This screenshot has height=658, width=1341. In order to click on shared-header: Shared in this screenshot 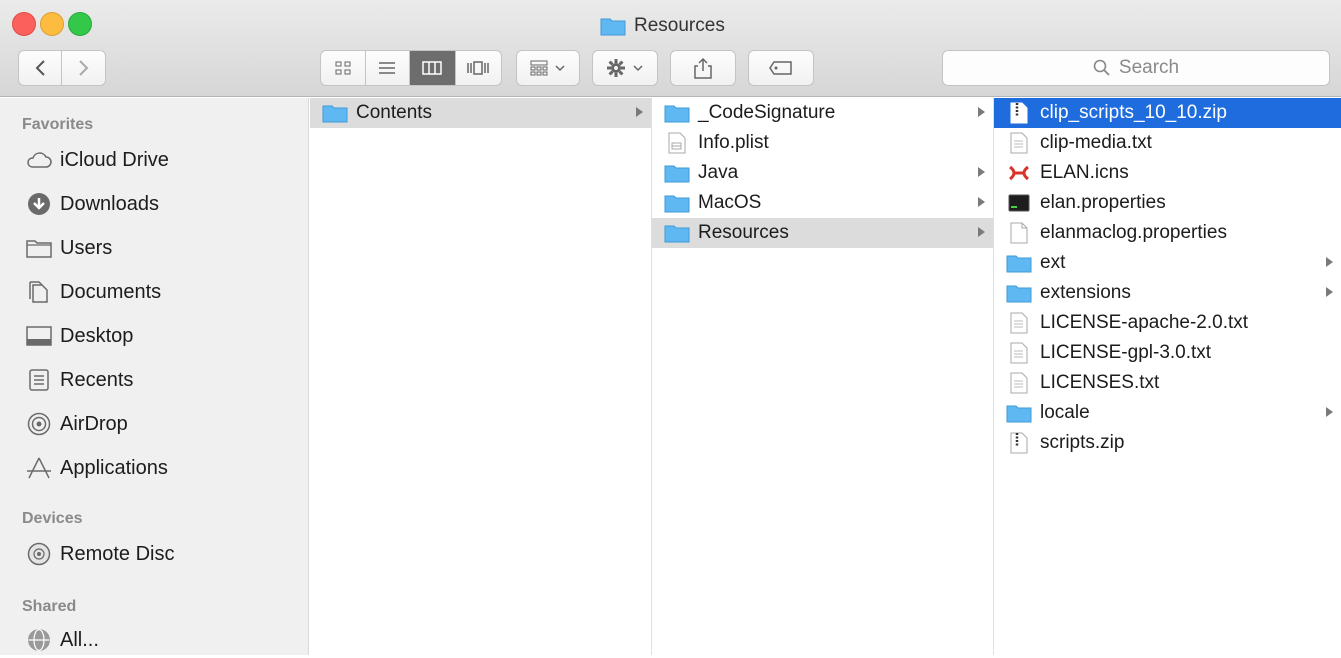, I will do `click(49, 606)`.